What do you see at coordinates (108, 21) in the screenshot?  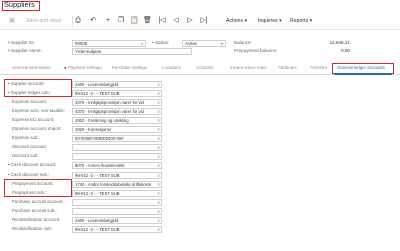 I see `add-icon: +` at bounding box center [108, 21].